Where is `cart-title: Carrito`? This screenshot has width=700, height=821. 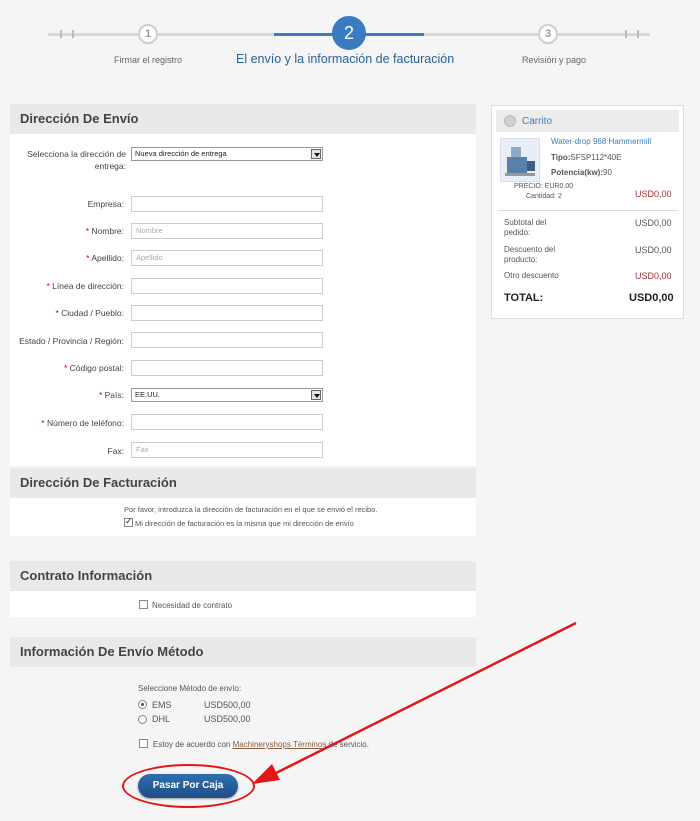 cart-title: Carrito is located at coordinates (537, 121).